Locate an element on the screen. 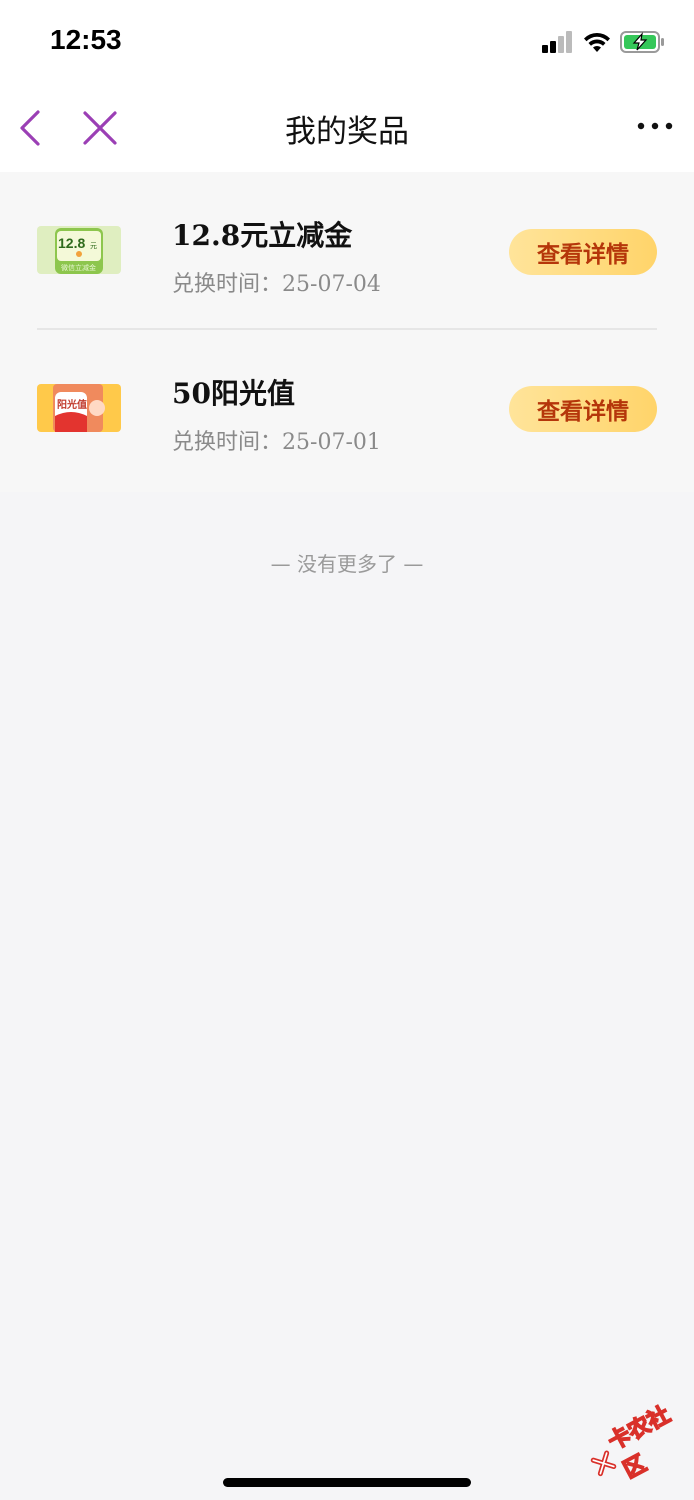 The image size is (694, 1500). prize-exchange-time: 兑换时间：25-07-04 is located at coordinates (276, 282).